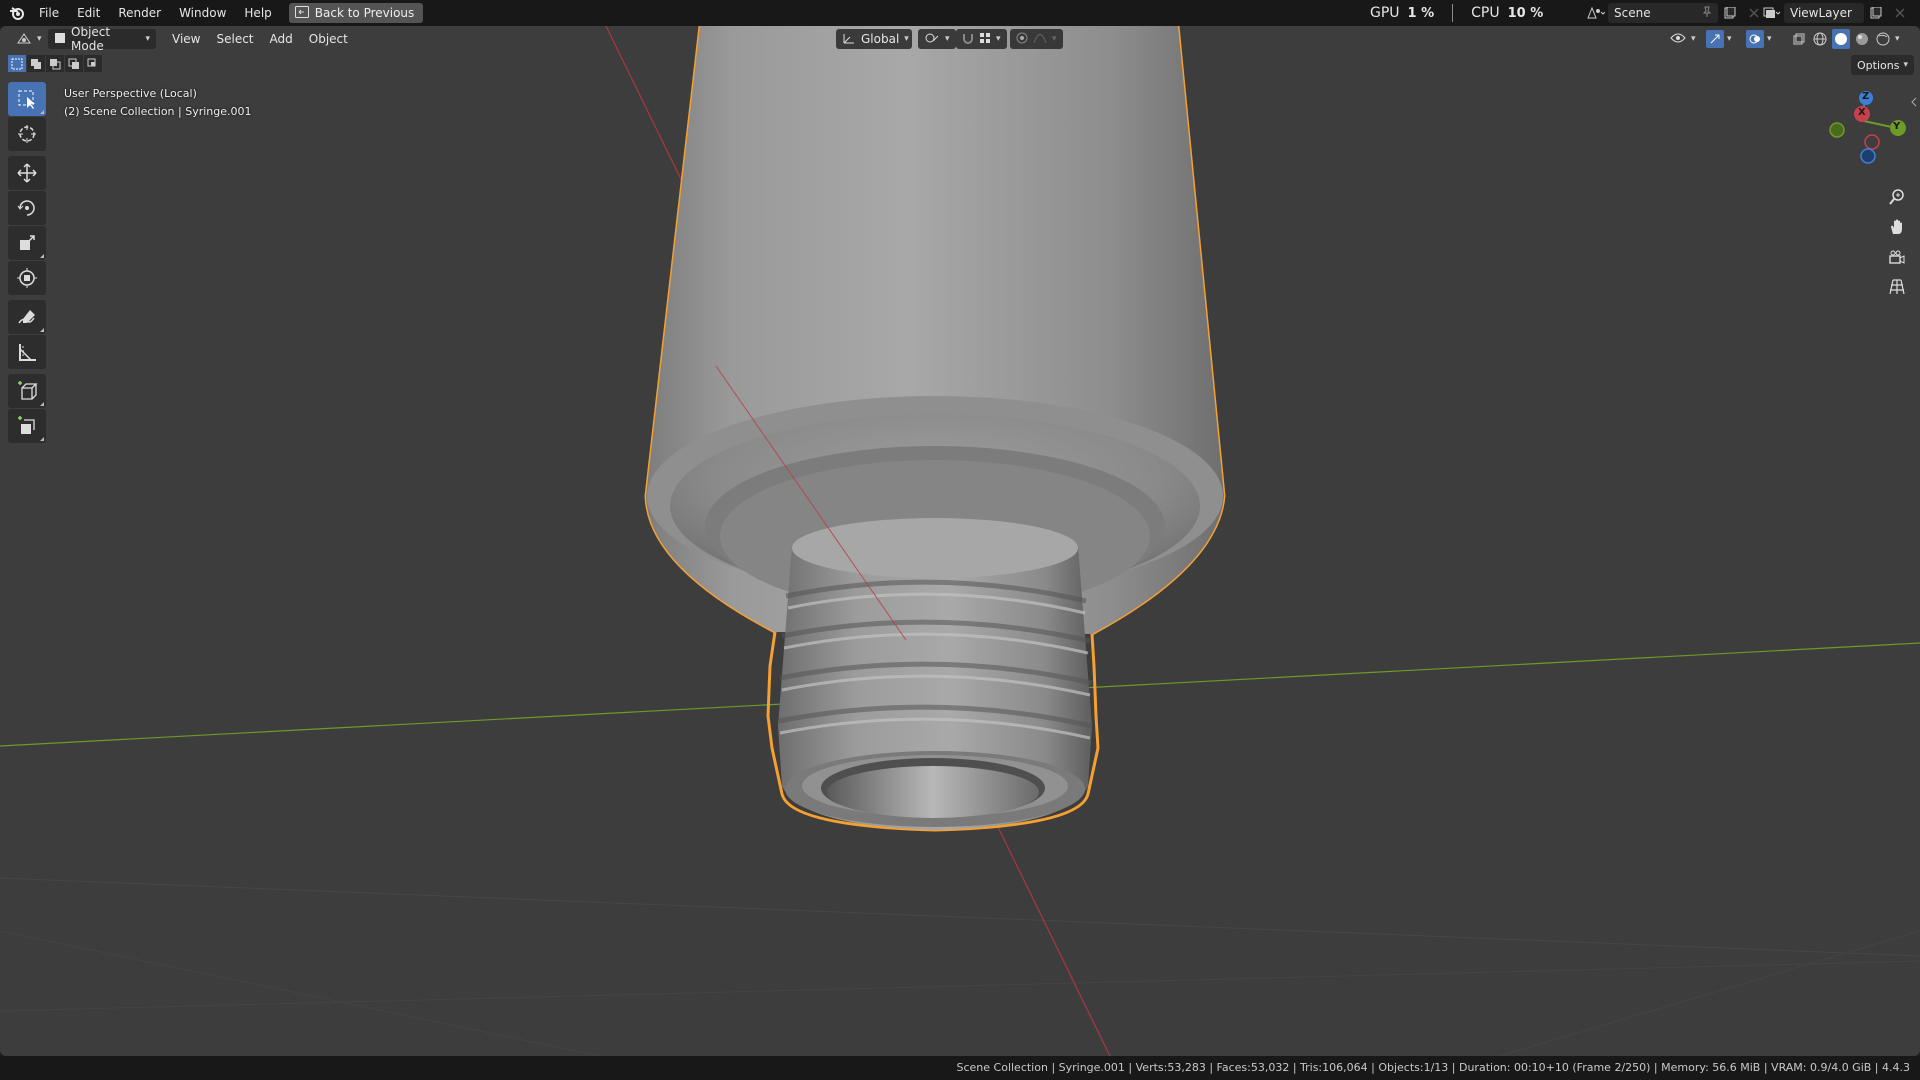 This screenshot has height=1080, width=1920. What do you see at coordinates (1663, 13) in the screenshot?
I see `scene-name-field: Scene` at bounding box center [1663, 13].